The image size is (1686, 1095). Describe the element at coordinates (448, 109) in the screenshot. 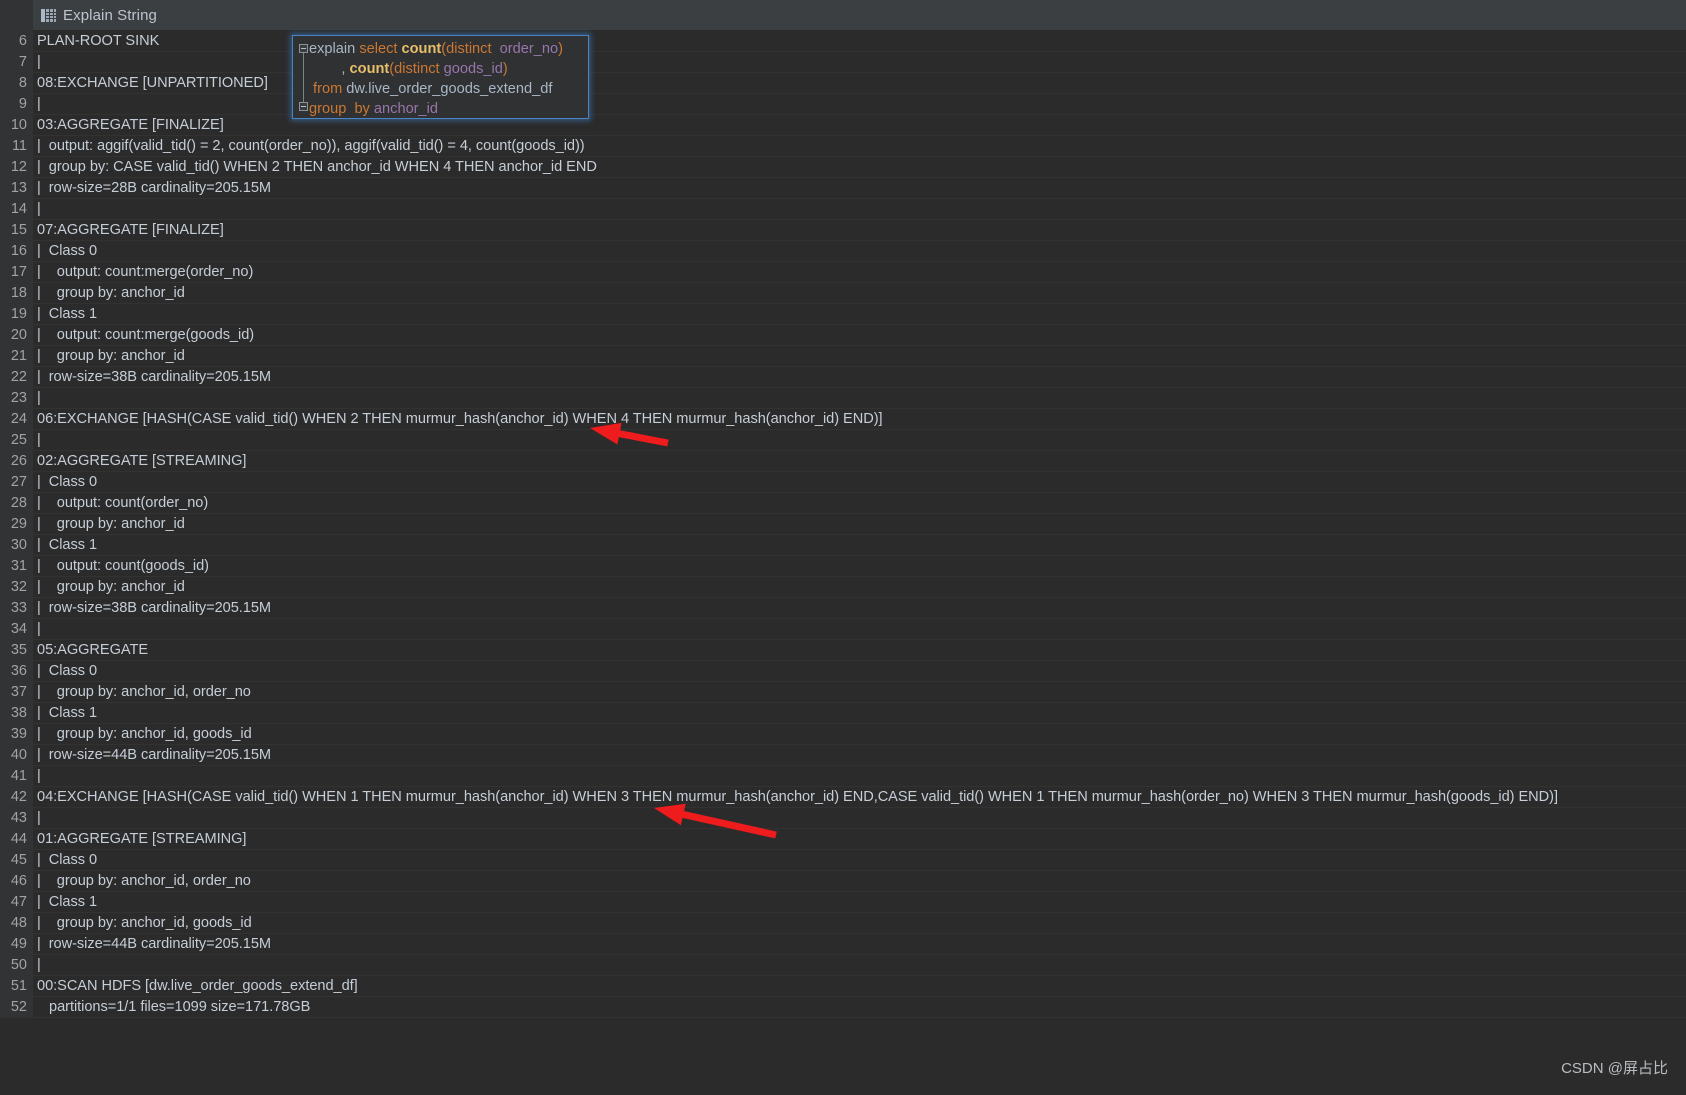

I see `popup-sql-line: group by anchor_id` at that location.